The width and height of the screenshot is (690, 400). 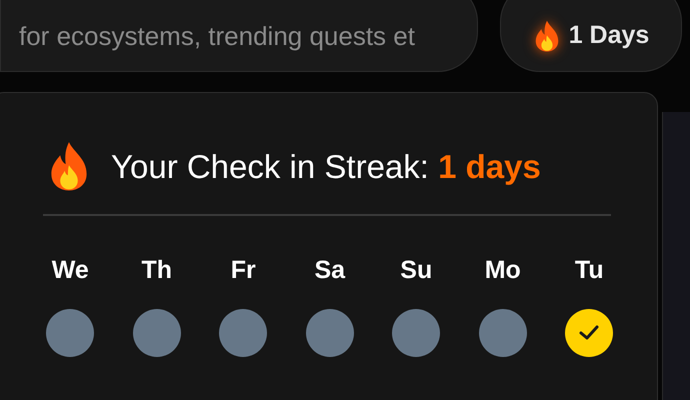 What do you see at coordinates (589, 333) in the screenshot?
I see `check-icon` at bounding box center [589, 333].